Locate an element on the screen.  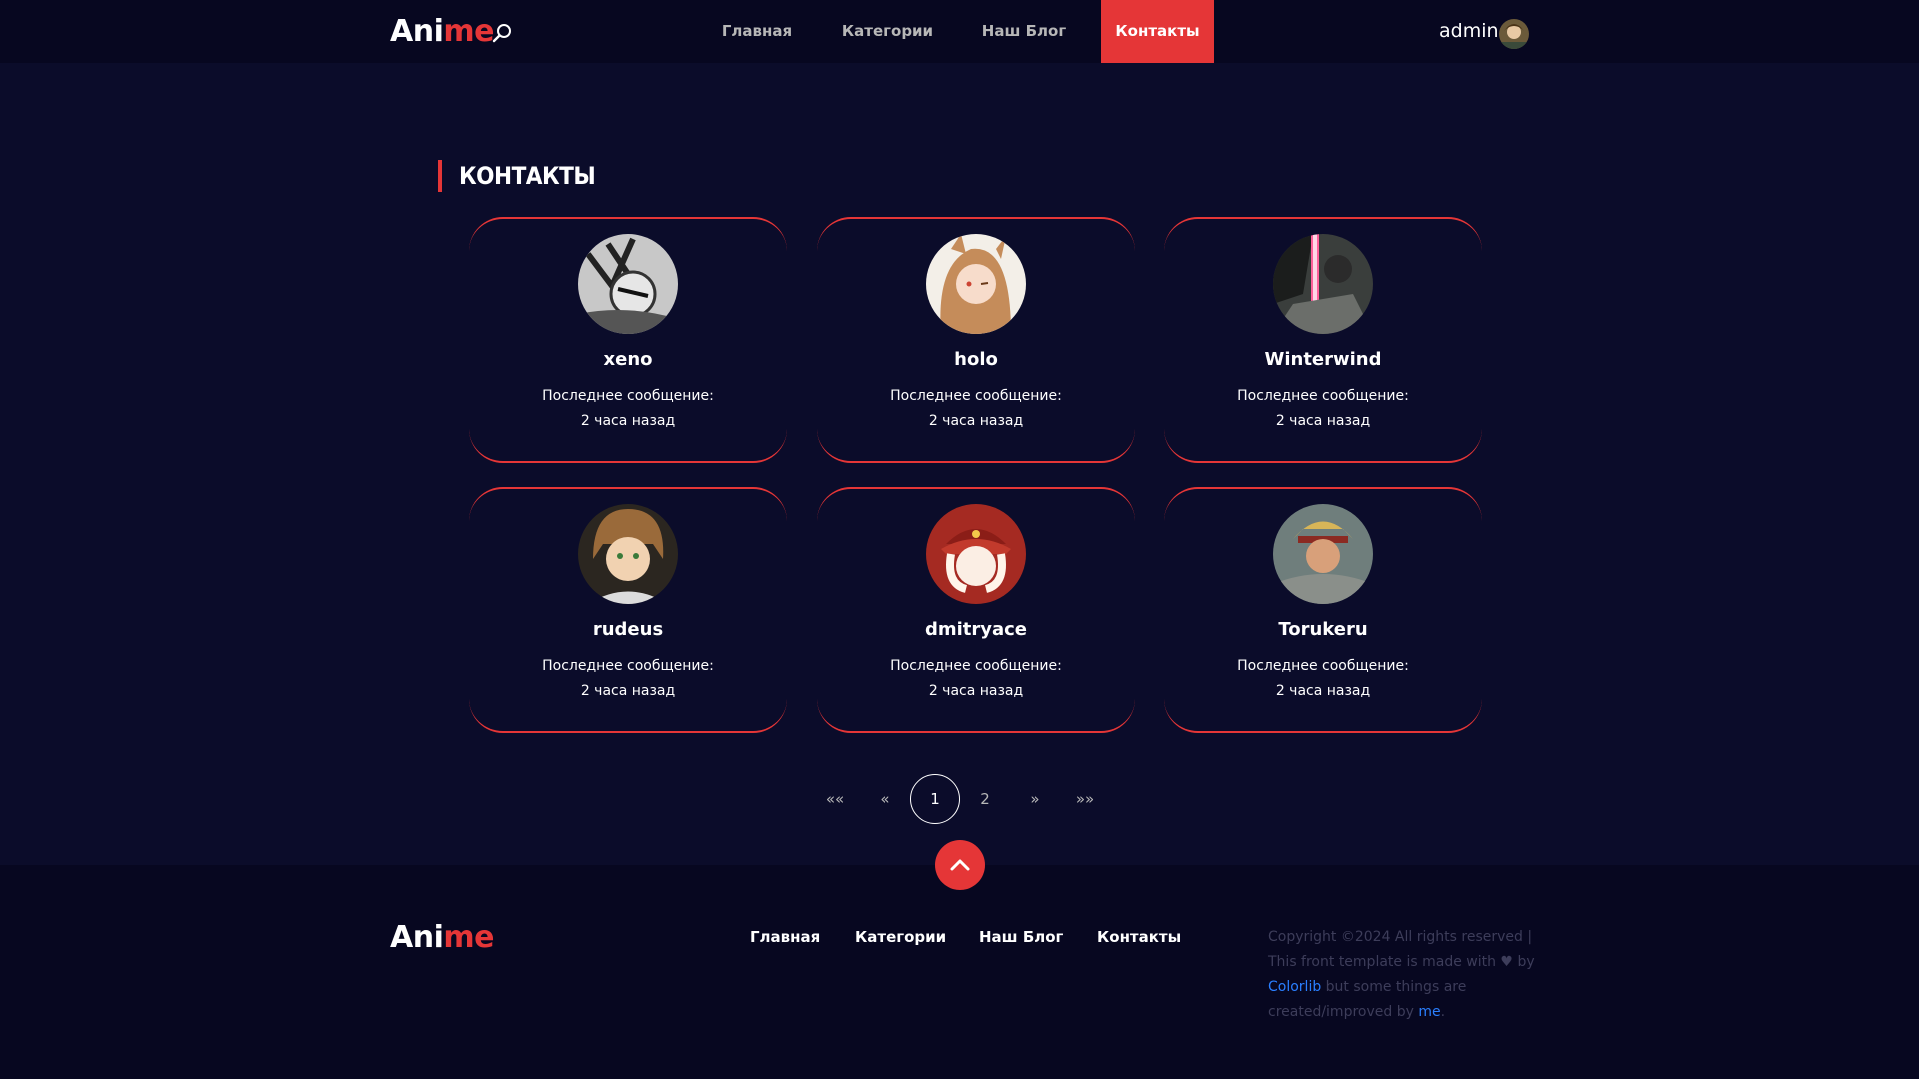
footer-link-home: Главная is located at coordinates (785, 937).